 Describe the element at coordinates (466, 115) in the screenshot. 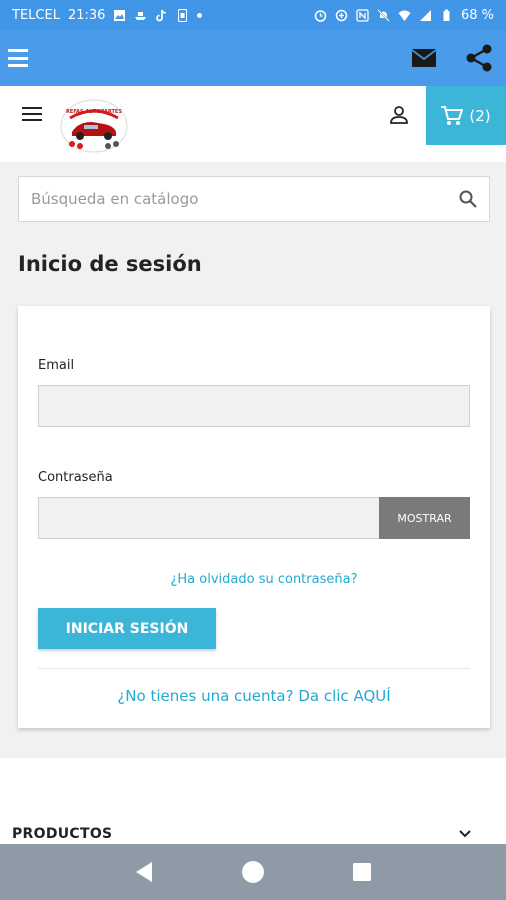

I see `cart-button: (2)` at that location.